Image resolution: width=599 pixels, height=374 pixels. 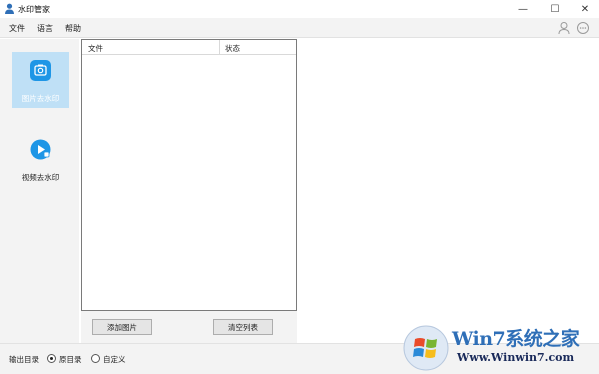 I want to click on menu-help: 帮助, so click(x=73, y=28).